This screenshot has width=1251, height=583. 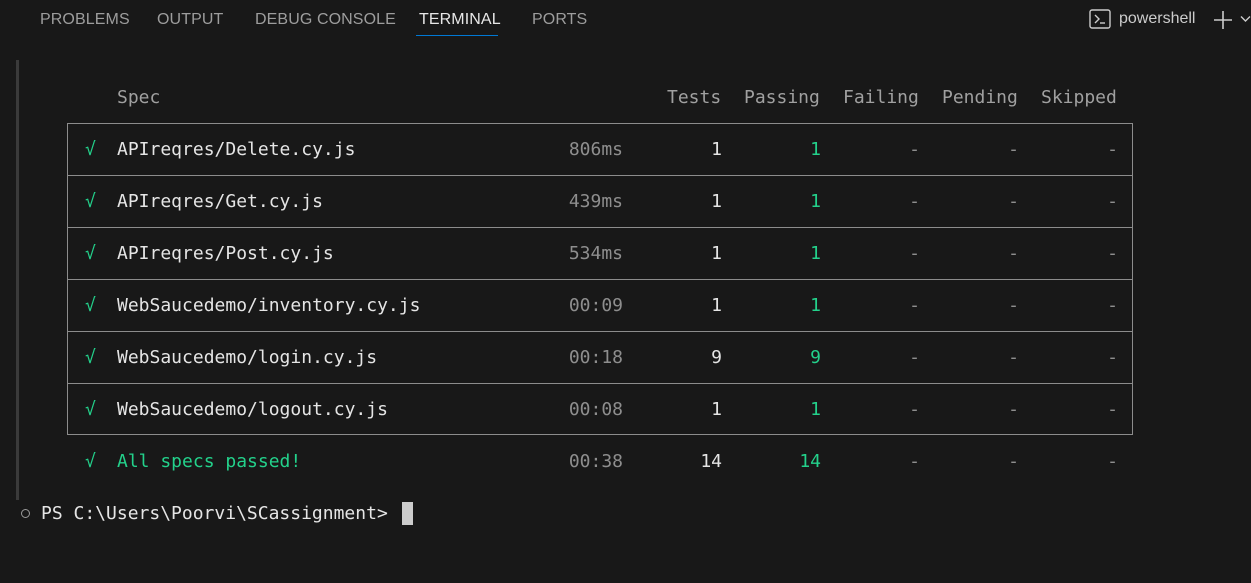 I want to click on row-spec: APIreqres/Post.cy.js, so click(x=225, y=253).